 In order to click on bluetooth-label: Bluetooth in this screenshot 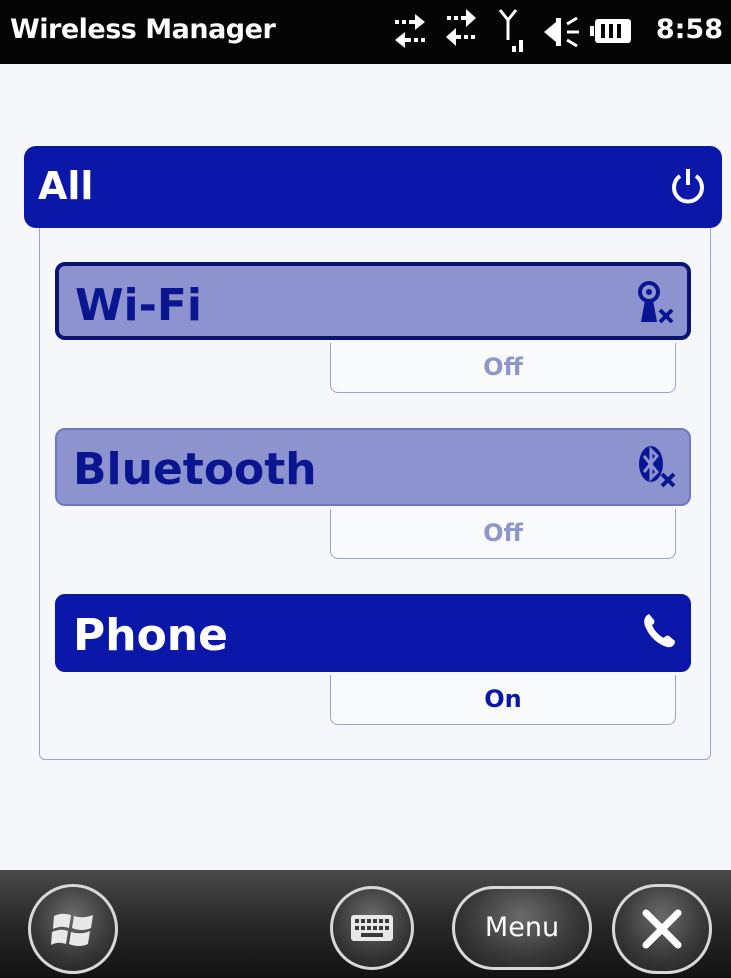, I will do `click(195, 469)`.